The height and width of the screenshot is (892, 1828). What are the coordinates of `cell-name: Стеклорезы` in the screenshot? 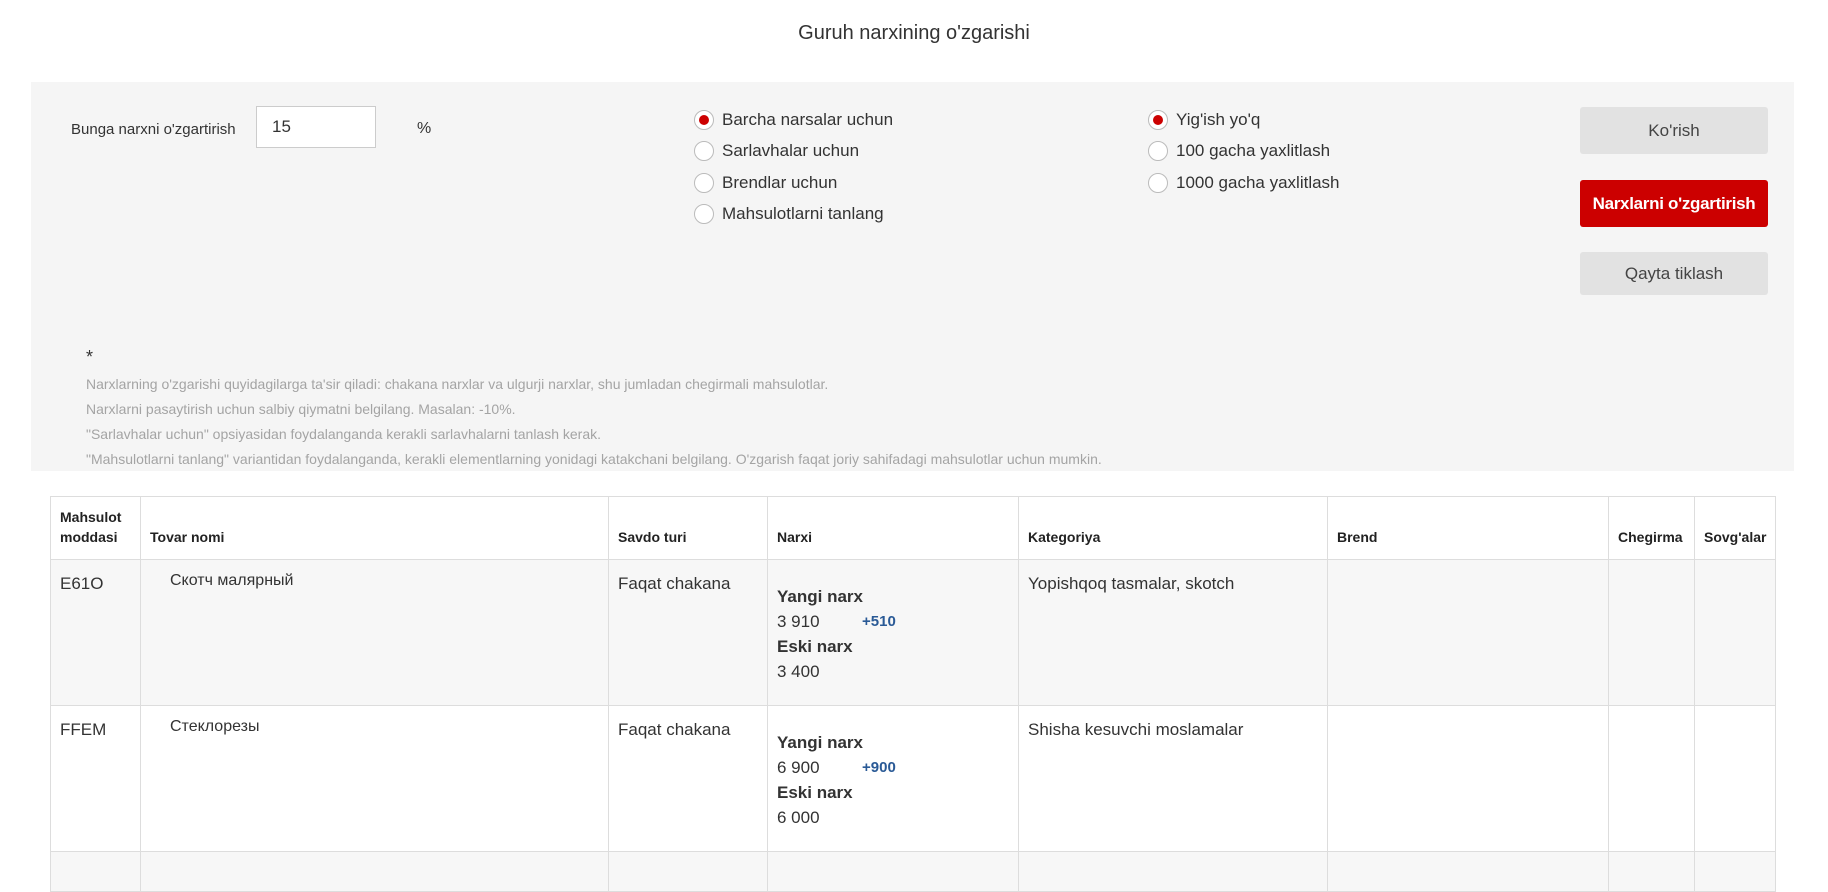 It's located at (374, 778).